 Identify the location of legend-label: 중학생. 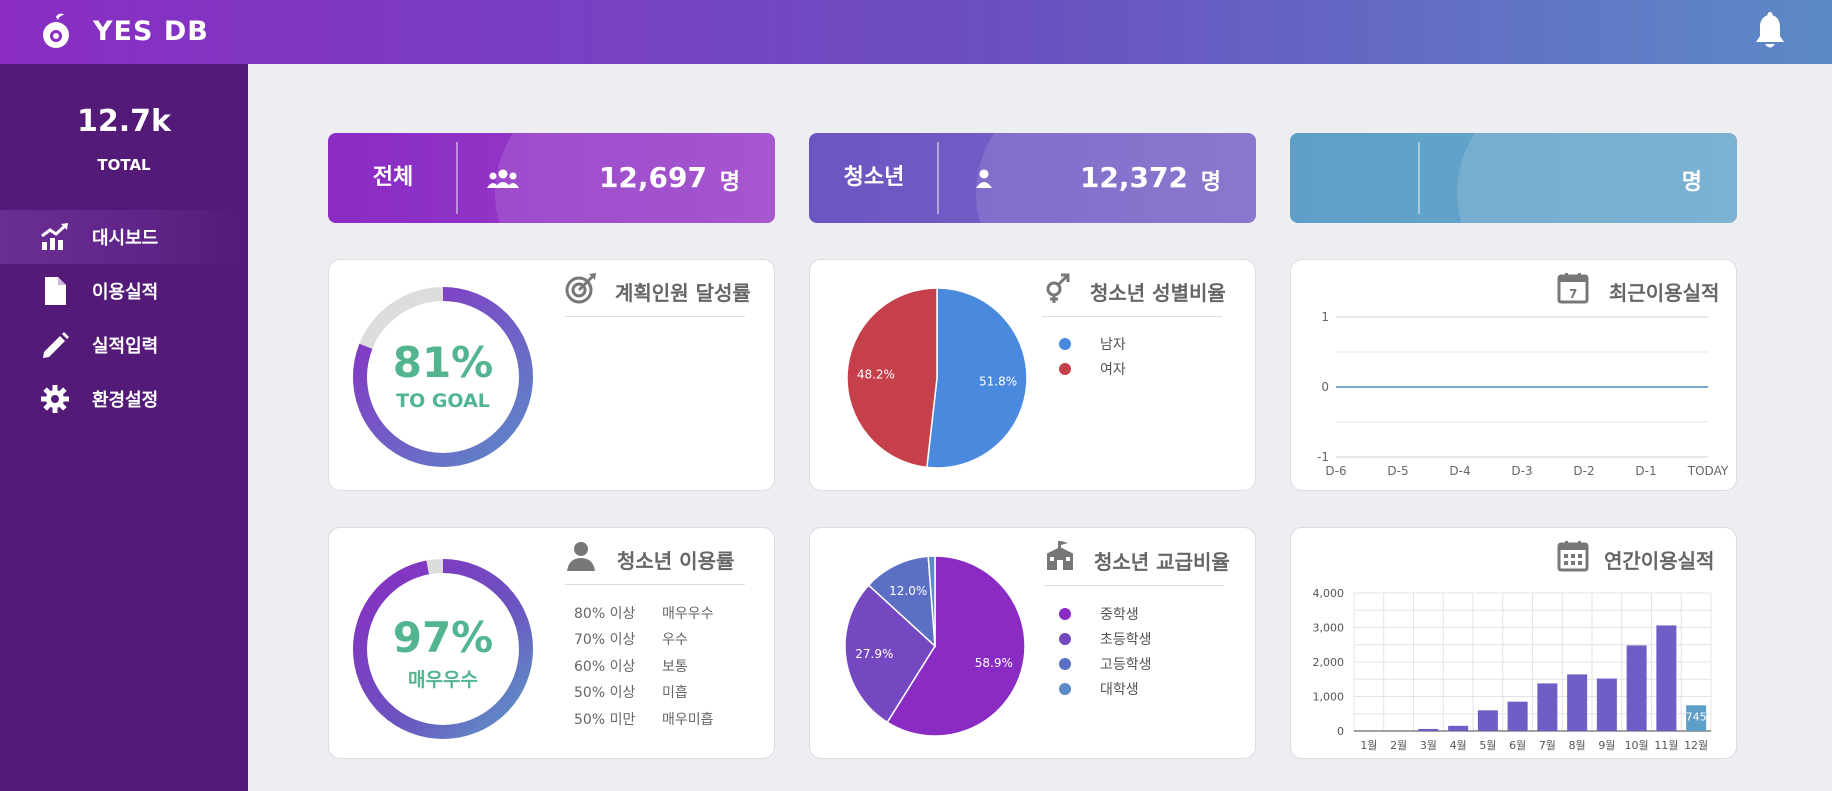
(1119, 615).